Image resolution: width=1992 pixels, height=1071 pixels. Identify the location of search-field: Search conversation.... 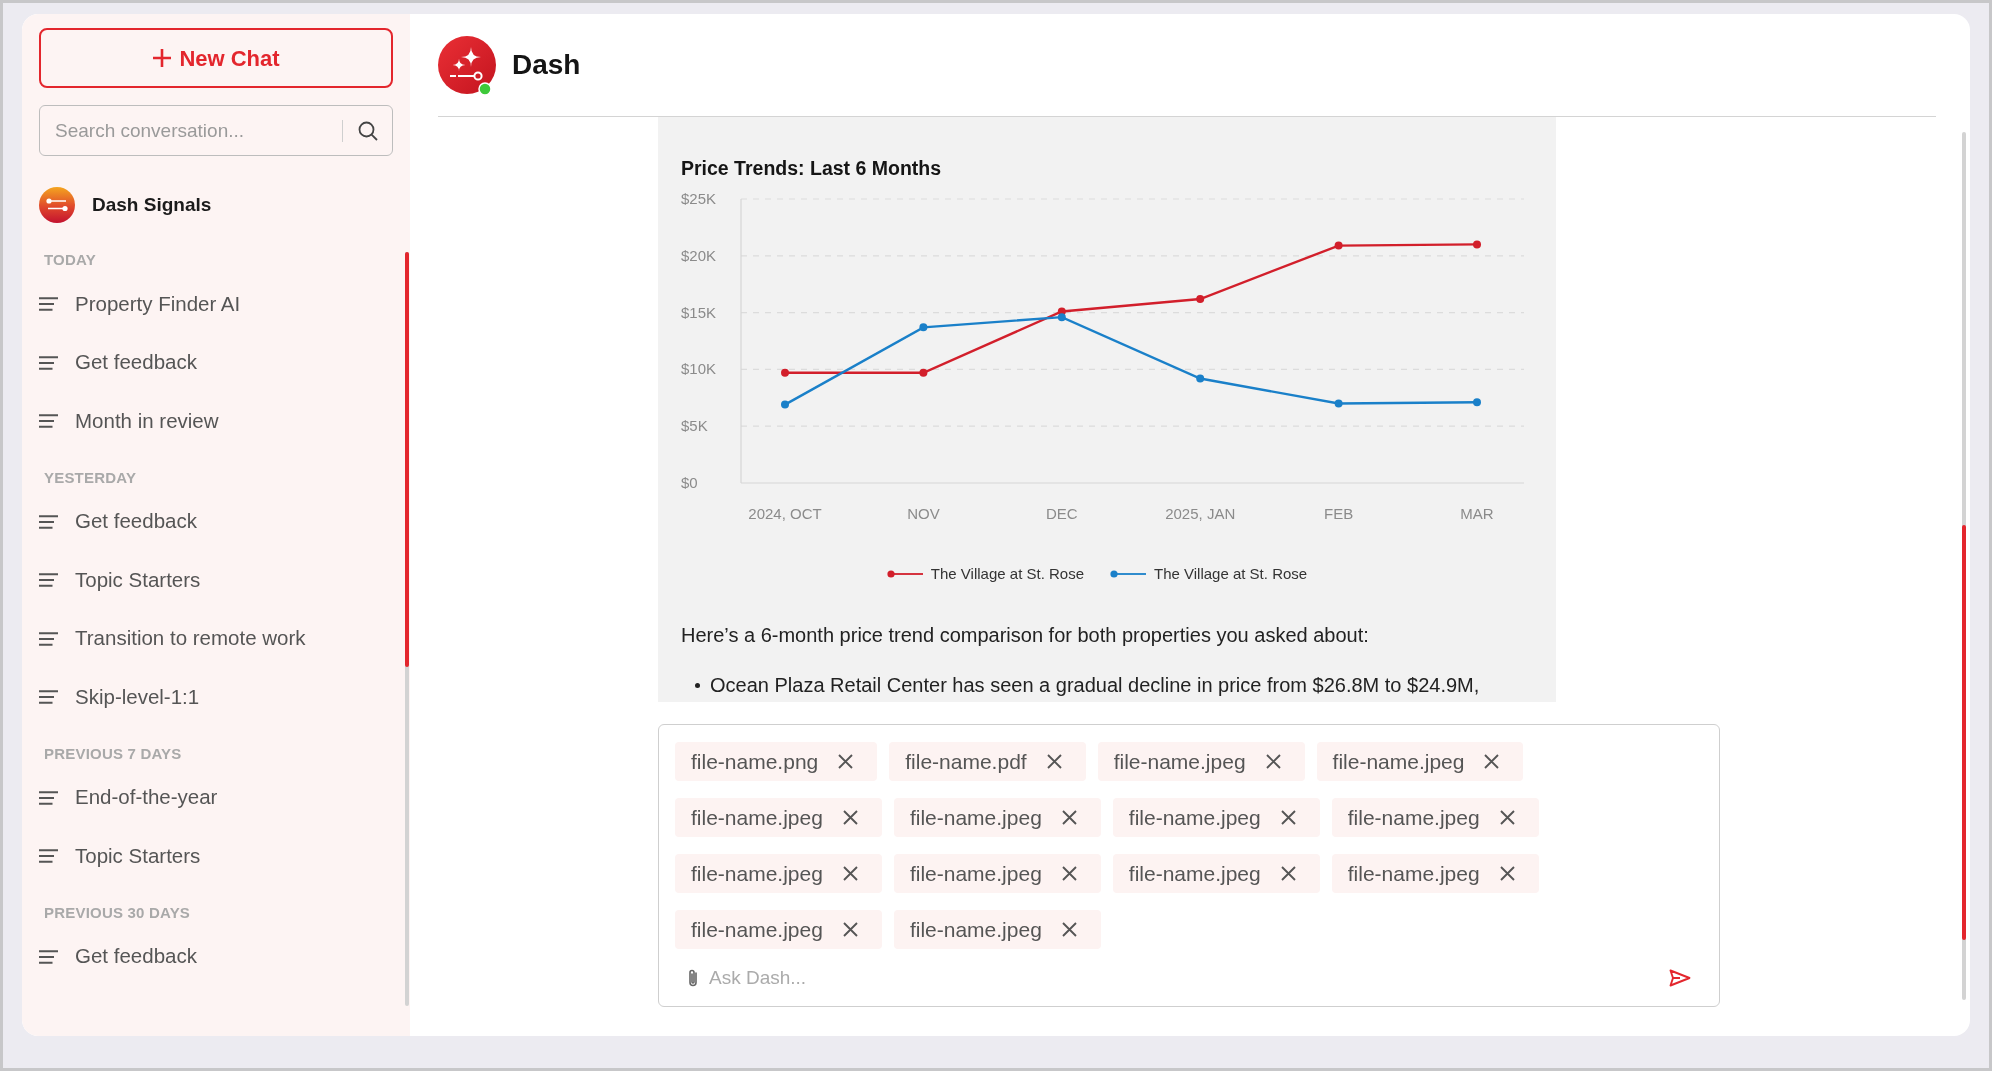
(216, 130).